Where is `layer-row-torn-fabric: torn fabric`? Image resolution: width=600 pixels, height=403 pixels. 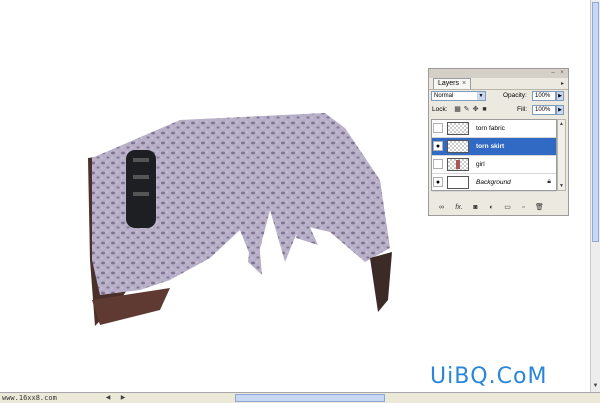
layer-row-torn-fabric: torn fabric is located at coordinates (494, 129).